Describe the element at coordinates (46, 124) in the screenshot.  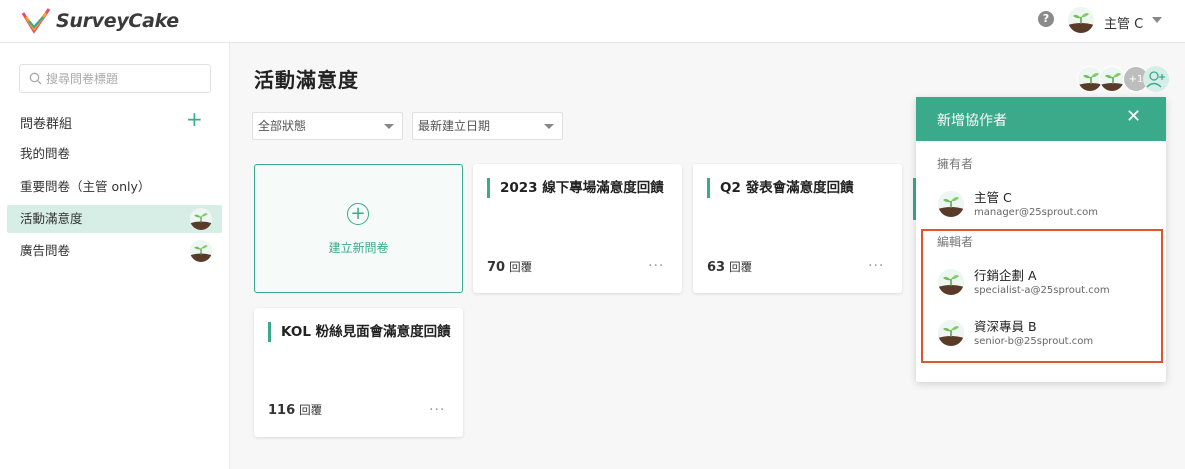
I see `group-title: 問卷群組` at that location.